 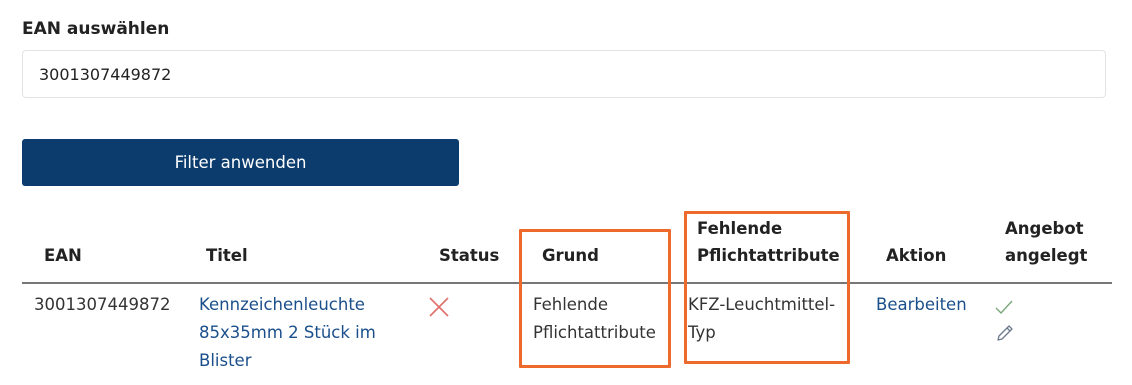 I want to click on row-titel-line3: Blister, so click(x=225, y=360).